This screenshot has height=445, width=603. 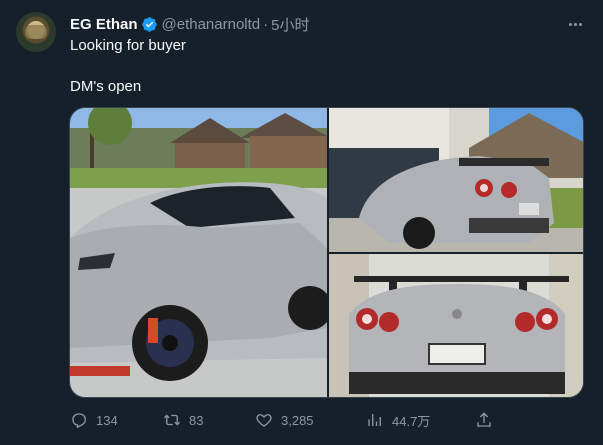 What do you see at coordinates (456, 180) in the screenshot?
I see `photo-car-rear-angle` at bounding box center [456, 180].